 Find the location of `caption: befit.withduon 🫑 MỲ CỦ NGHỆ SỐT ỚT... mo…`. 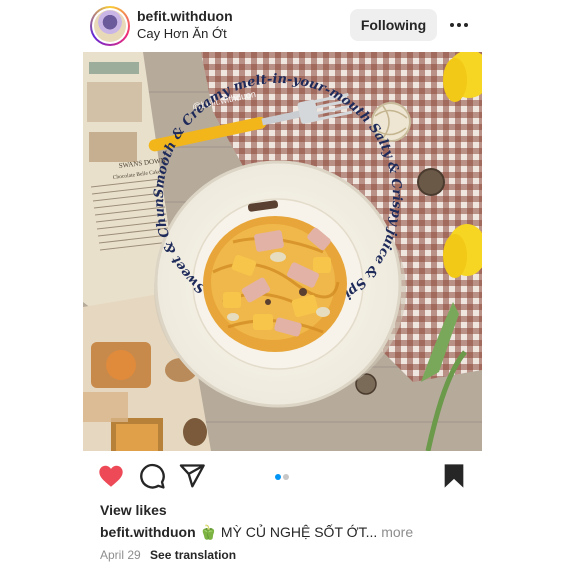

caption: befit.withduon 🫑 MỲ CỦ NGHỆ SỐT ỚT... mo… is located at coordinates (256, 532).